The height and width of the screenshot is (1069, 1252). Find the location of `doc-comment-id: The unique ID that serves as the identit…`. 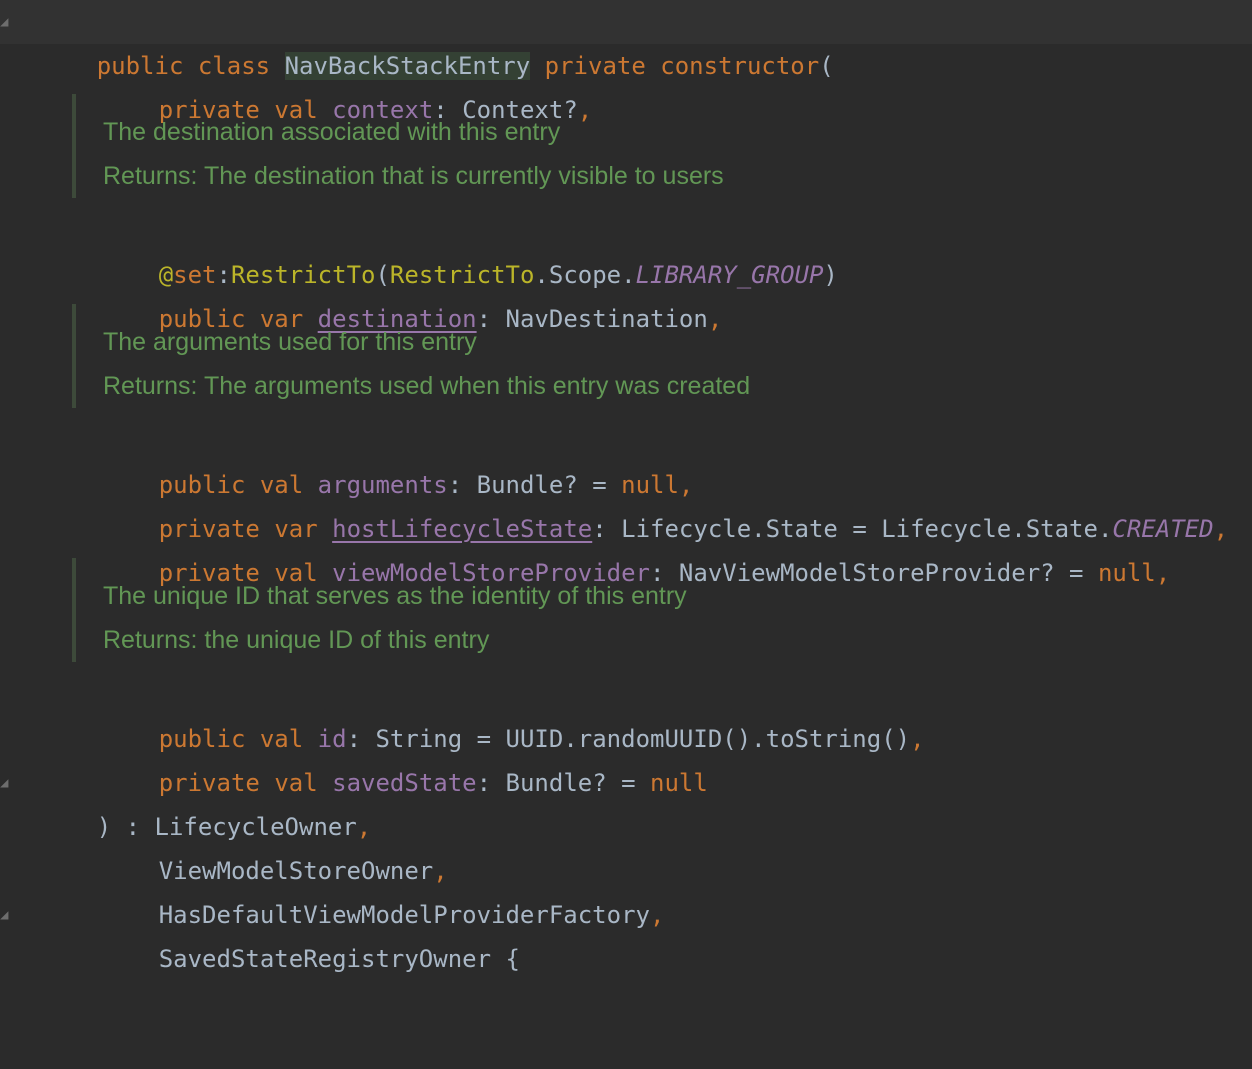

doc-comment-id: The unique ID that serves as the identit… is located at coordinates (574, 610).